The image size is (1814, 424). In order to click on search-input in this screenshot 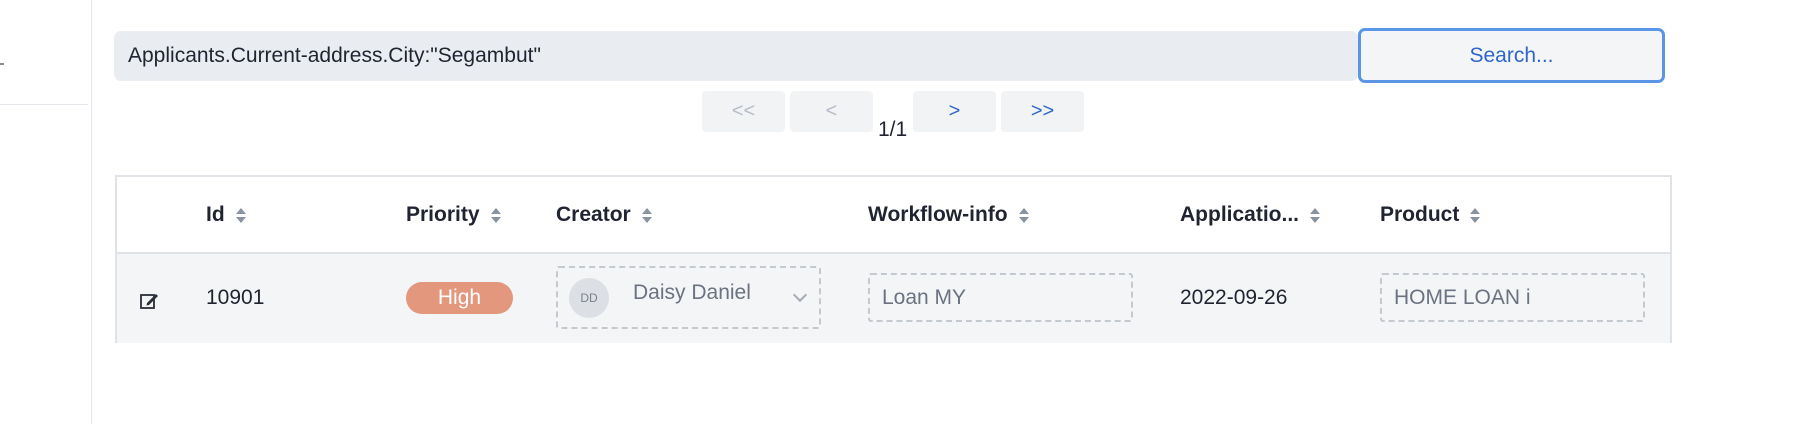, I will do `click(736, 56)`.